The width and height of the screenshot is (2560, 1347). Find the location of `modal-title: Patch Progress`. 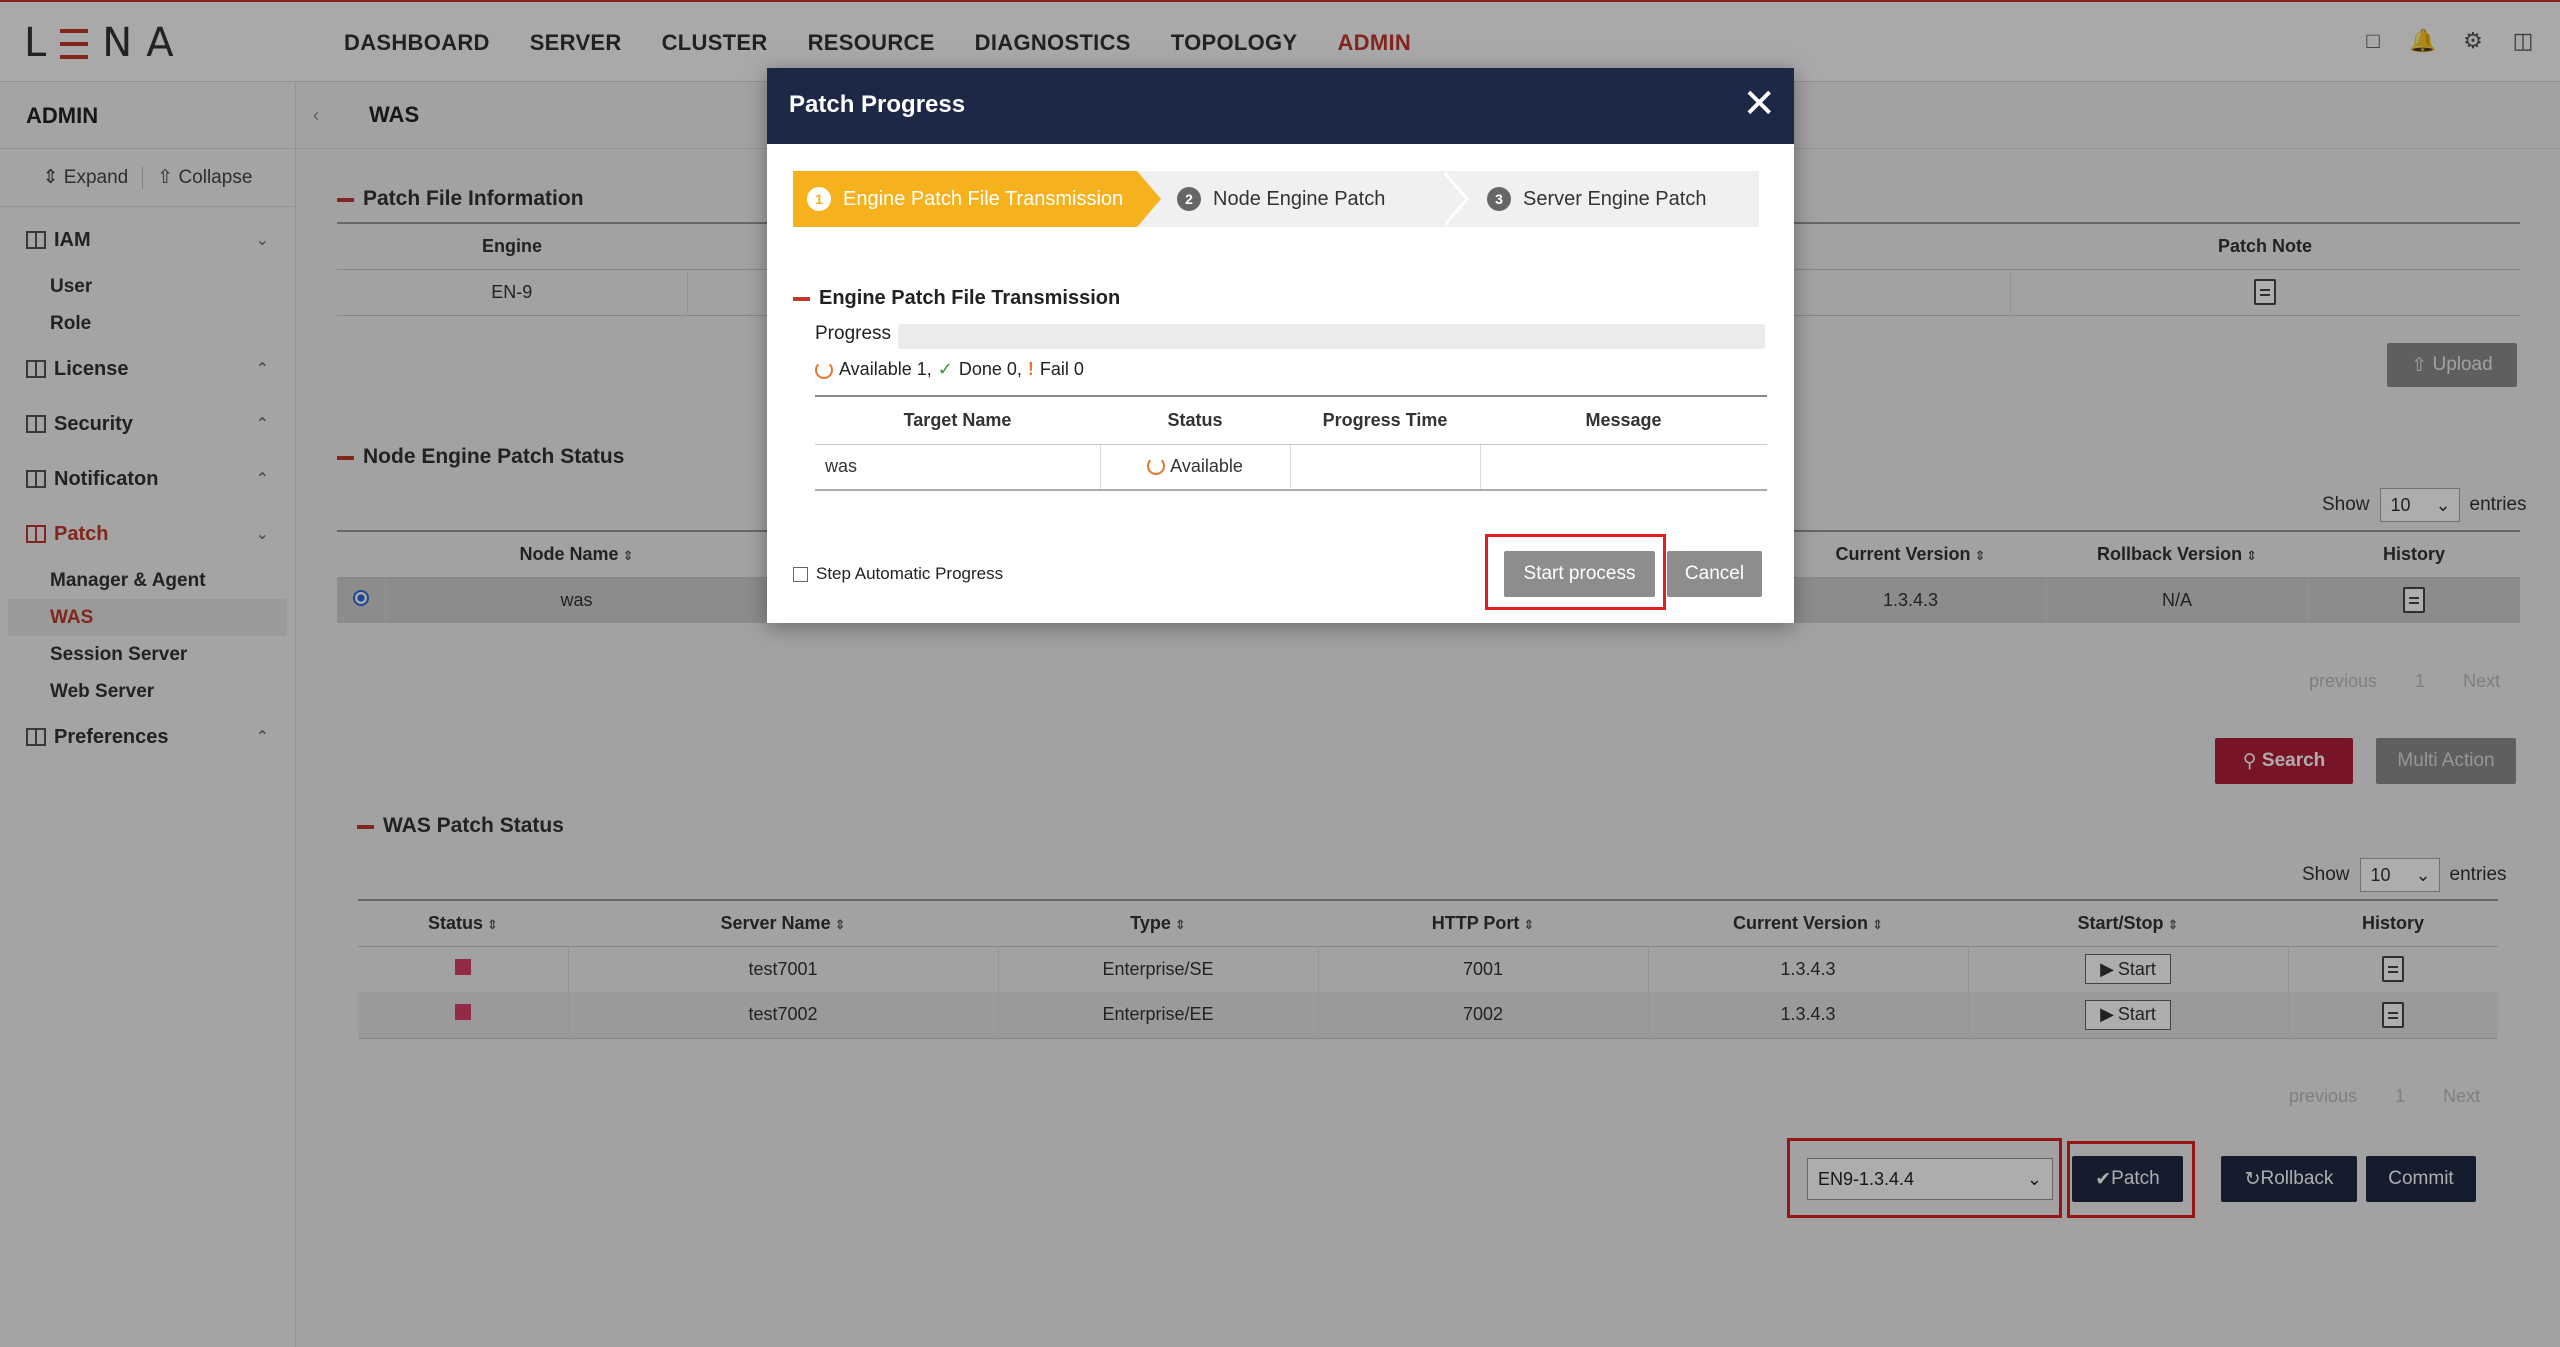

modal-title: Patch Progress is located at coordinates (877, 104).